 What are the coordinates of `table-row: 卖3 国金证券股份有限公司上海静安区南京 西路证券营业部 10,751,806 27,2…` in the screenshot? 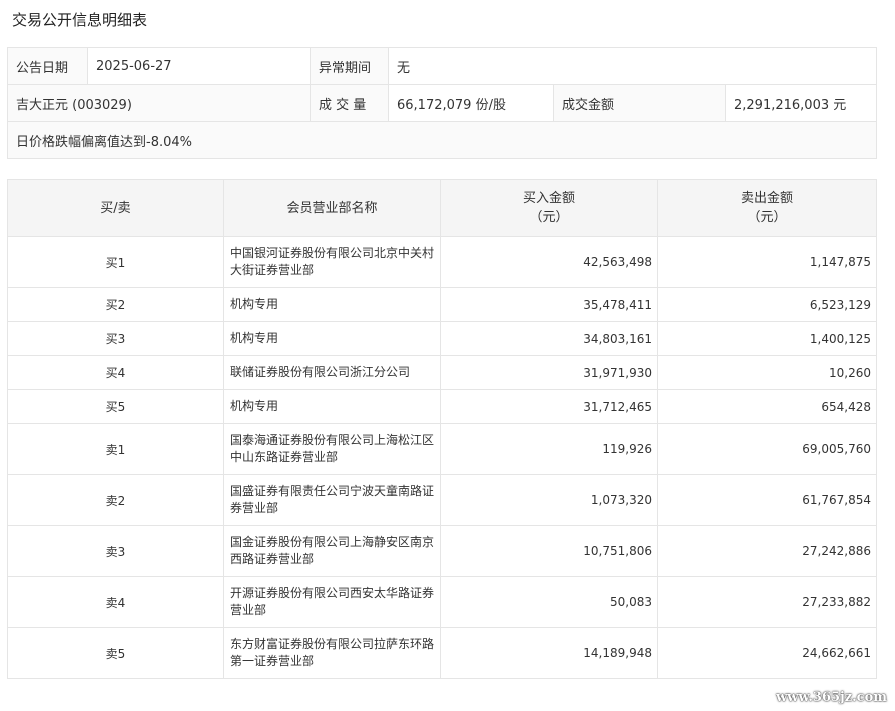 It's located at (442, 551).